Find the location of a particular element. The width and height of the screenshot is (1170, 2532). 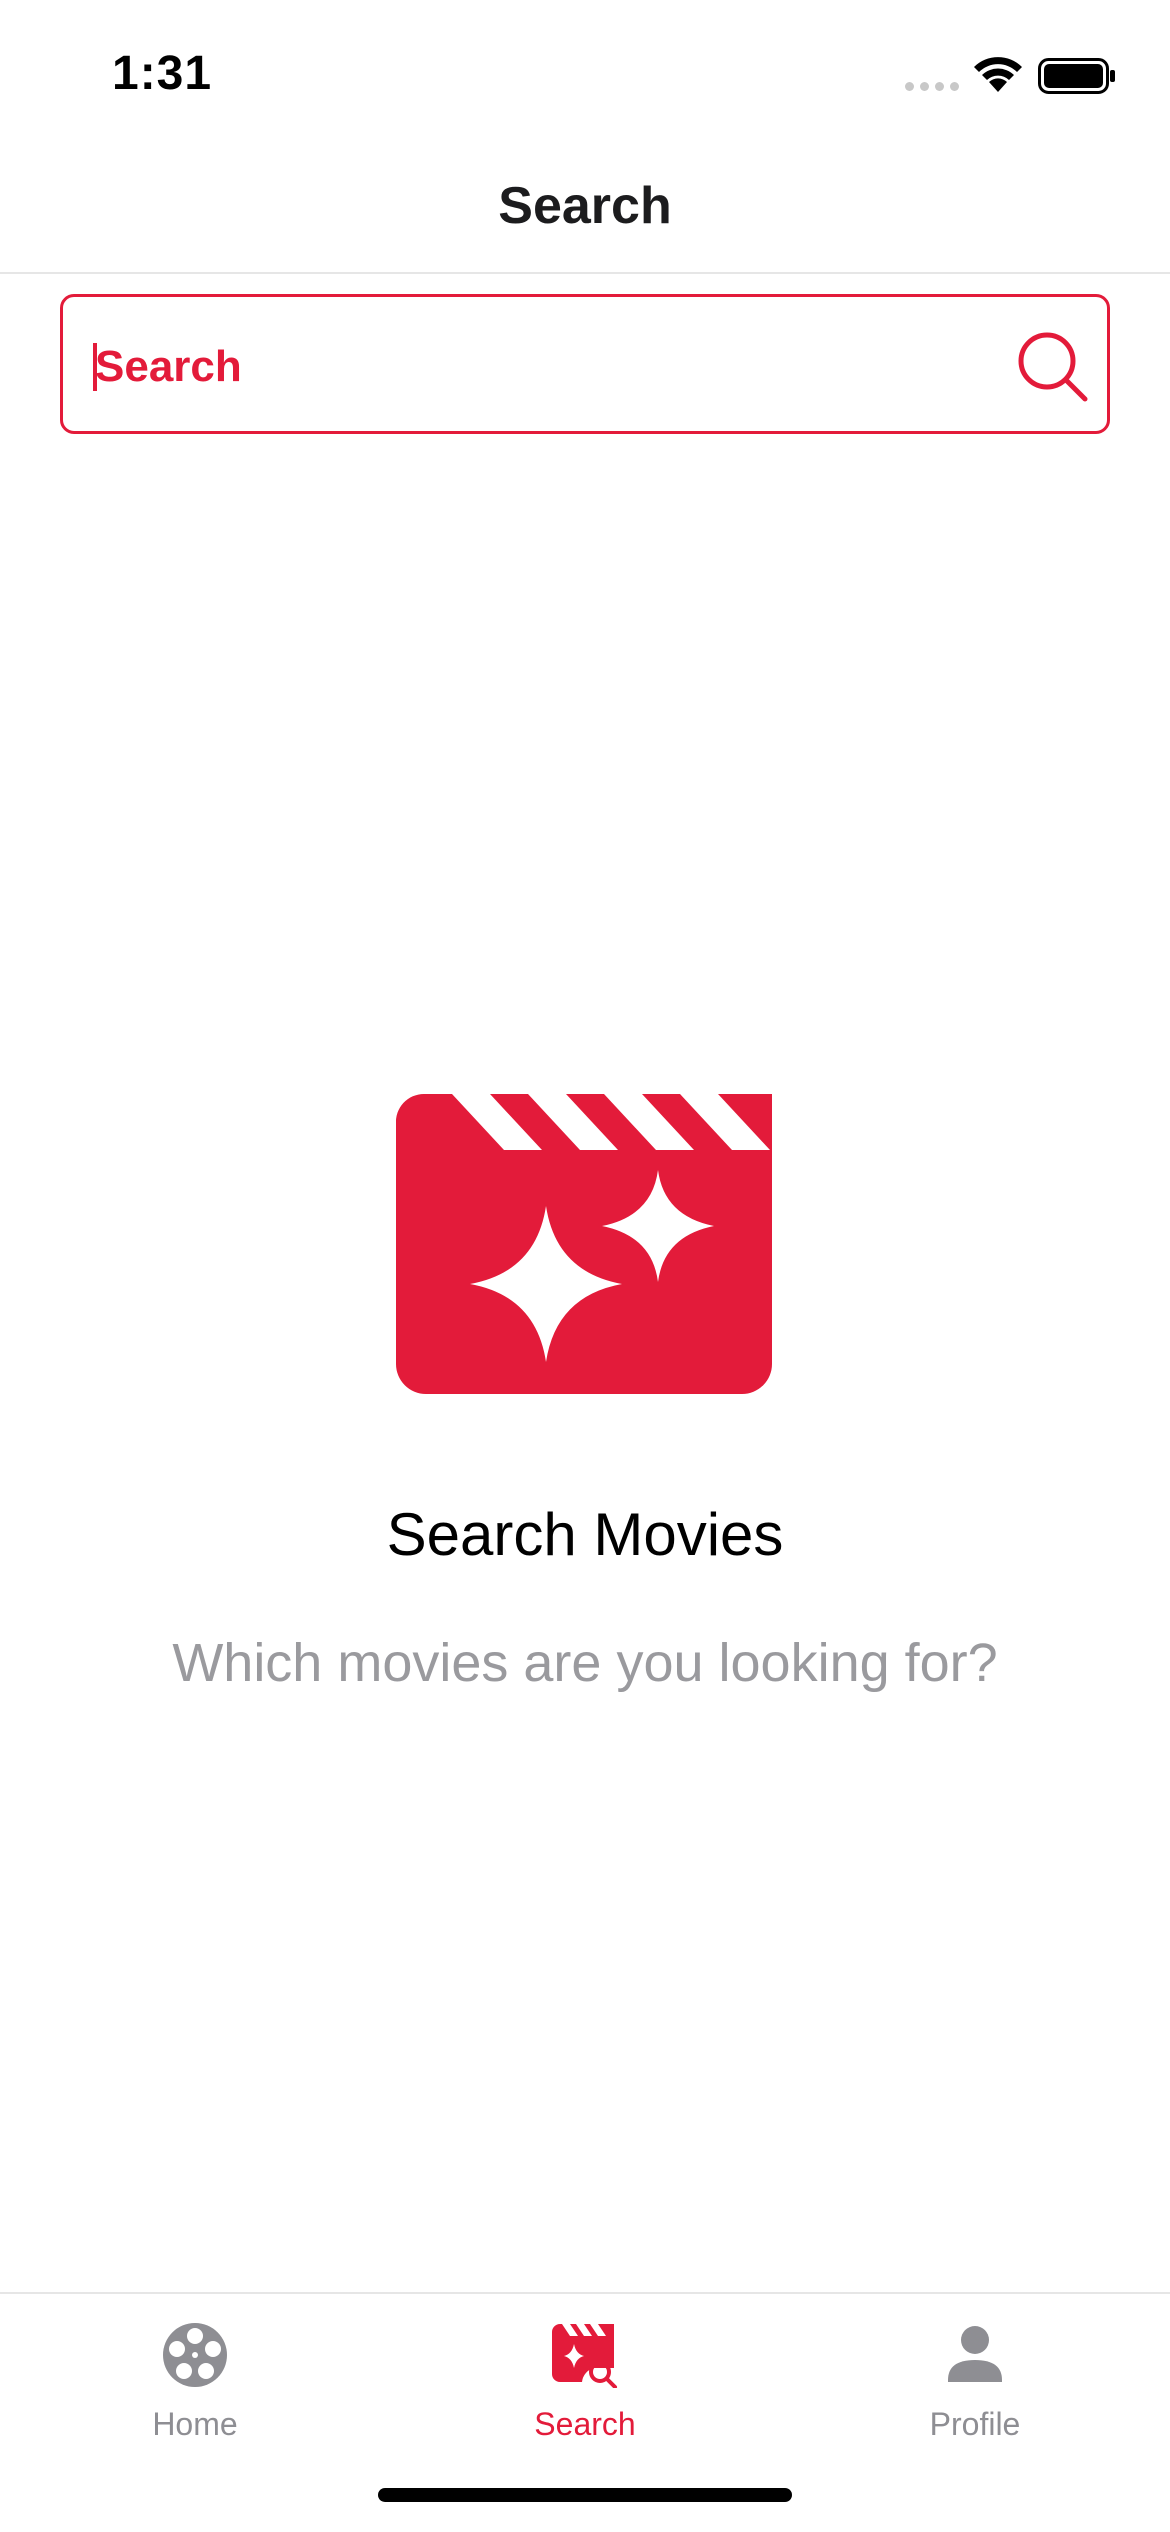

nav-header: Search is located at coordinates (585, 207).